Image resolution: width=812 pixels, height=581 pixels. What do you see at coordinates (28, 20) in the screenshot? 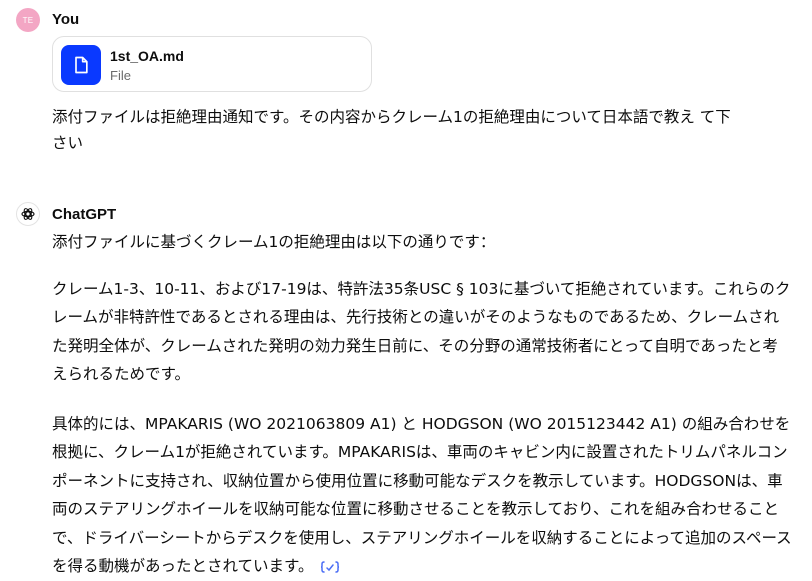
I see `user-avatar: TE` at bounding box center [28, 20].